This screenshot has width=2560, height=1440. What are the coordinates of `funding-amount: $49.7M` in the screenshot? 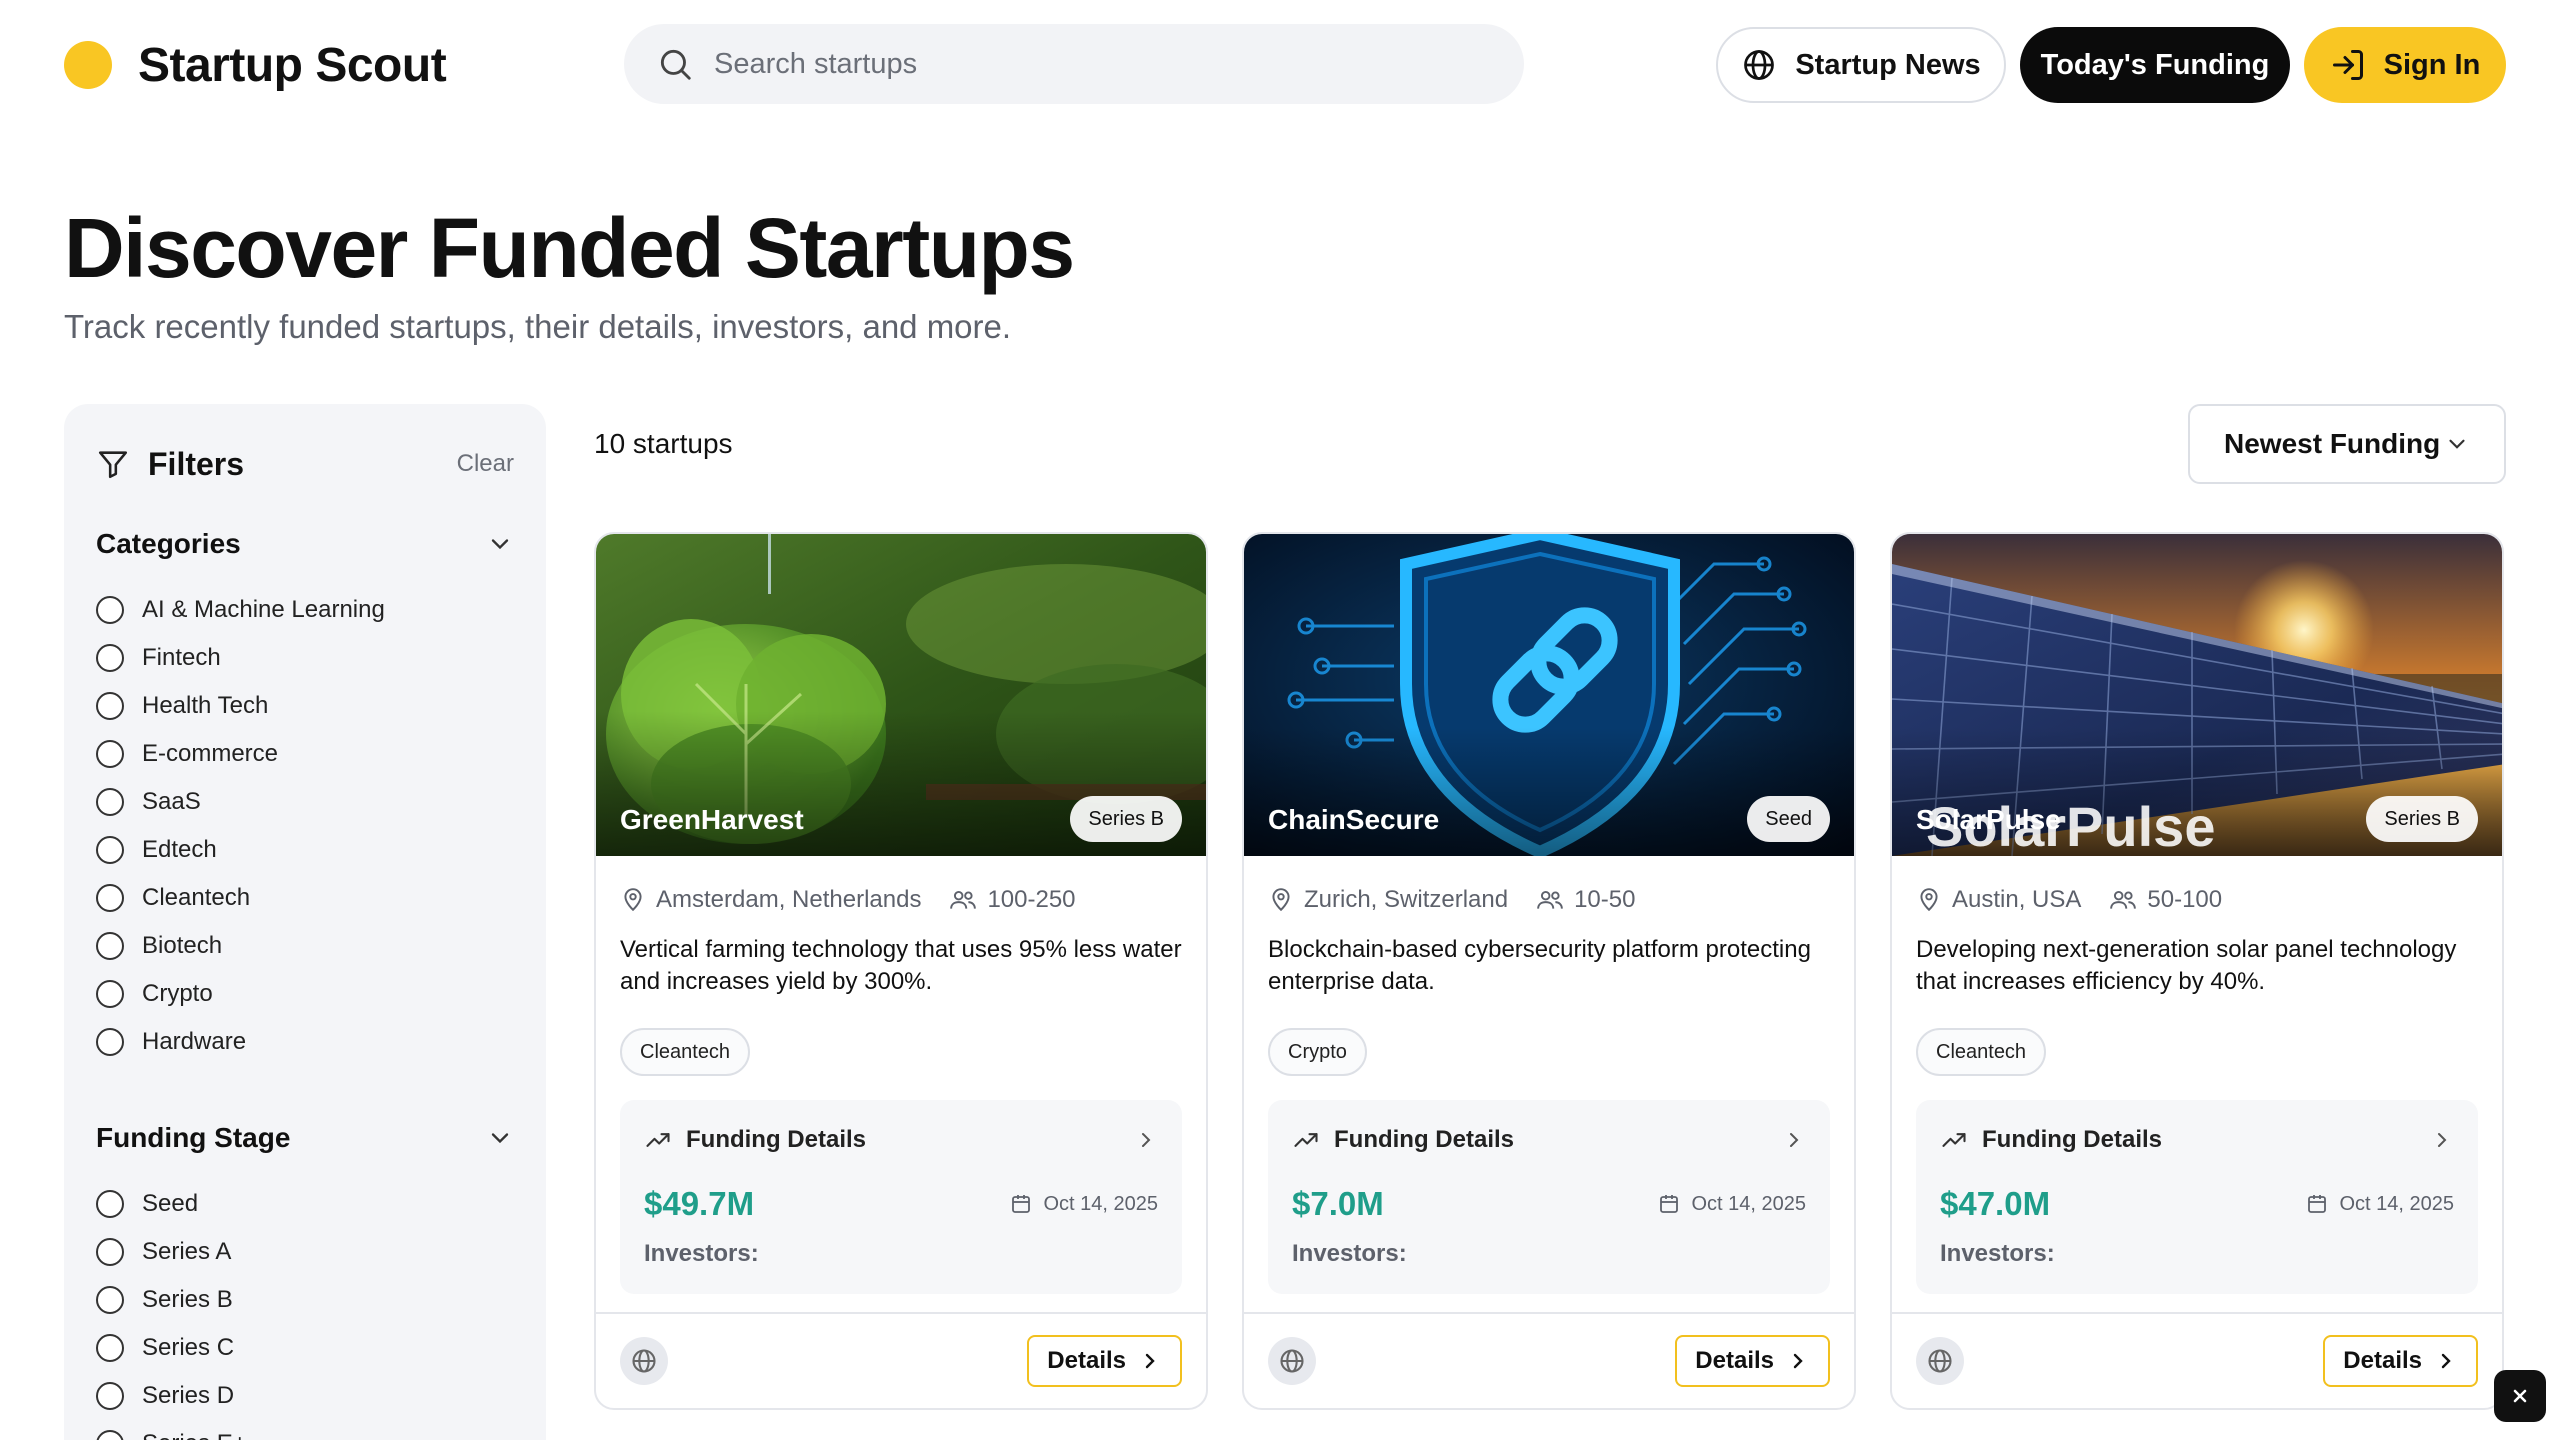 It's located at (699, 1203).